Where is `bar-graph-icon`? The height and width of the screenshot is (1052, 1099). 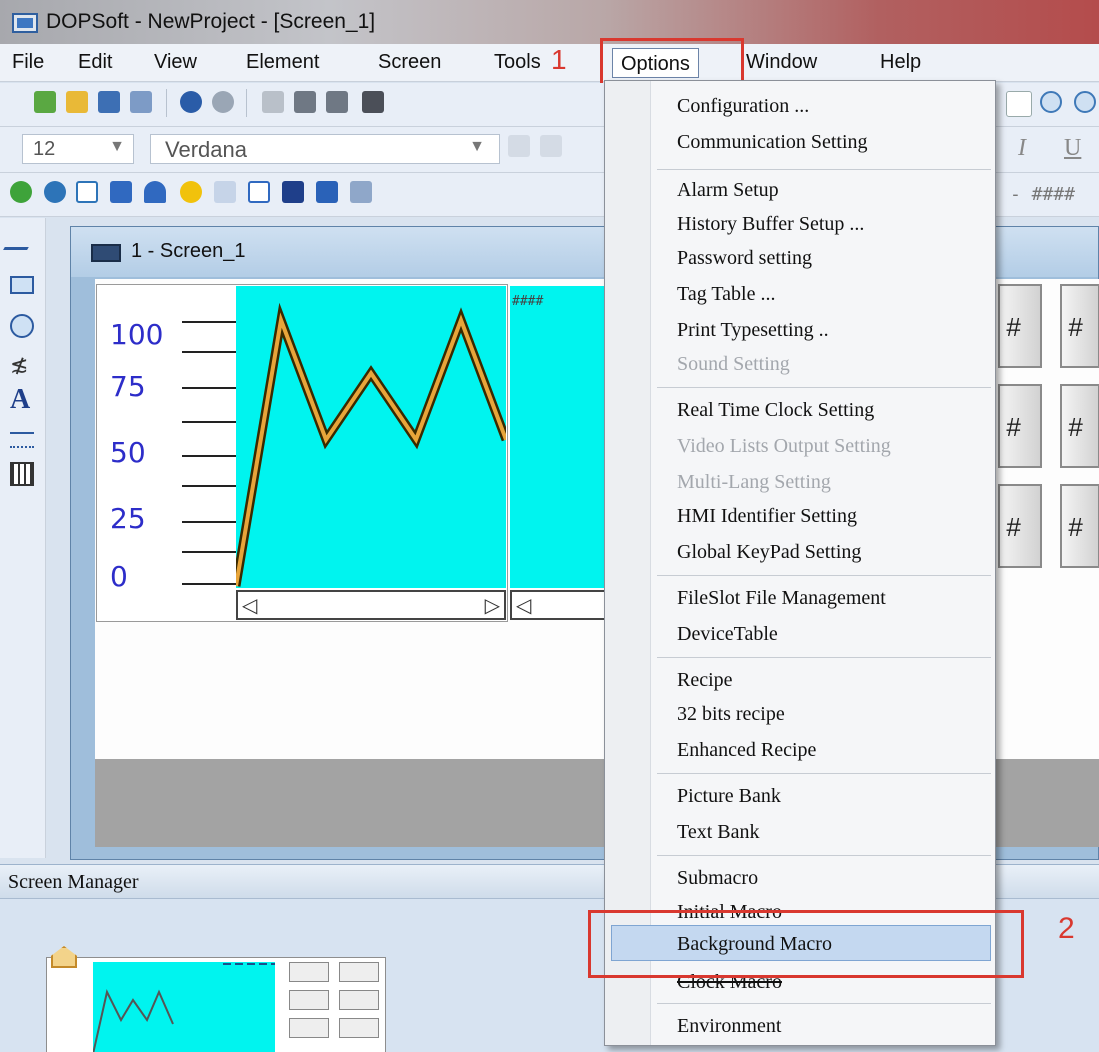
bar-graph-icon is located at coordinates (121, 192).